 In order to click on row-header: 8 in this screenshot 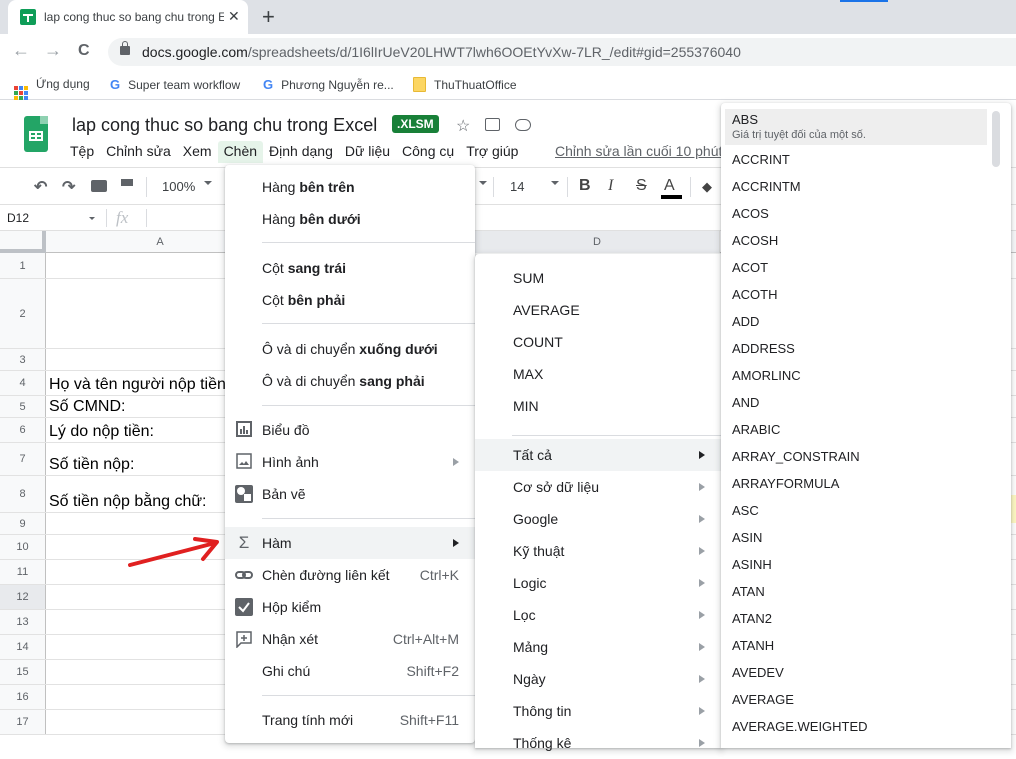, I will do `click(23, 494)`.